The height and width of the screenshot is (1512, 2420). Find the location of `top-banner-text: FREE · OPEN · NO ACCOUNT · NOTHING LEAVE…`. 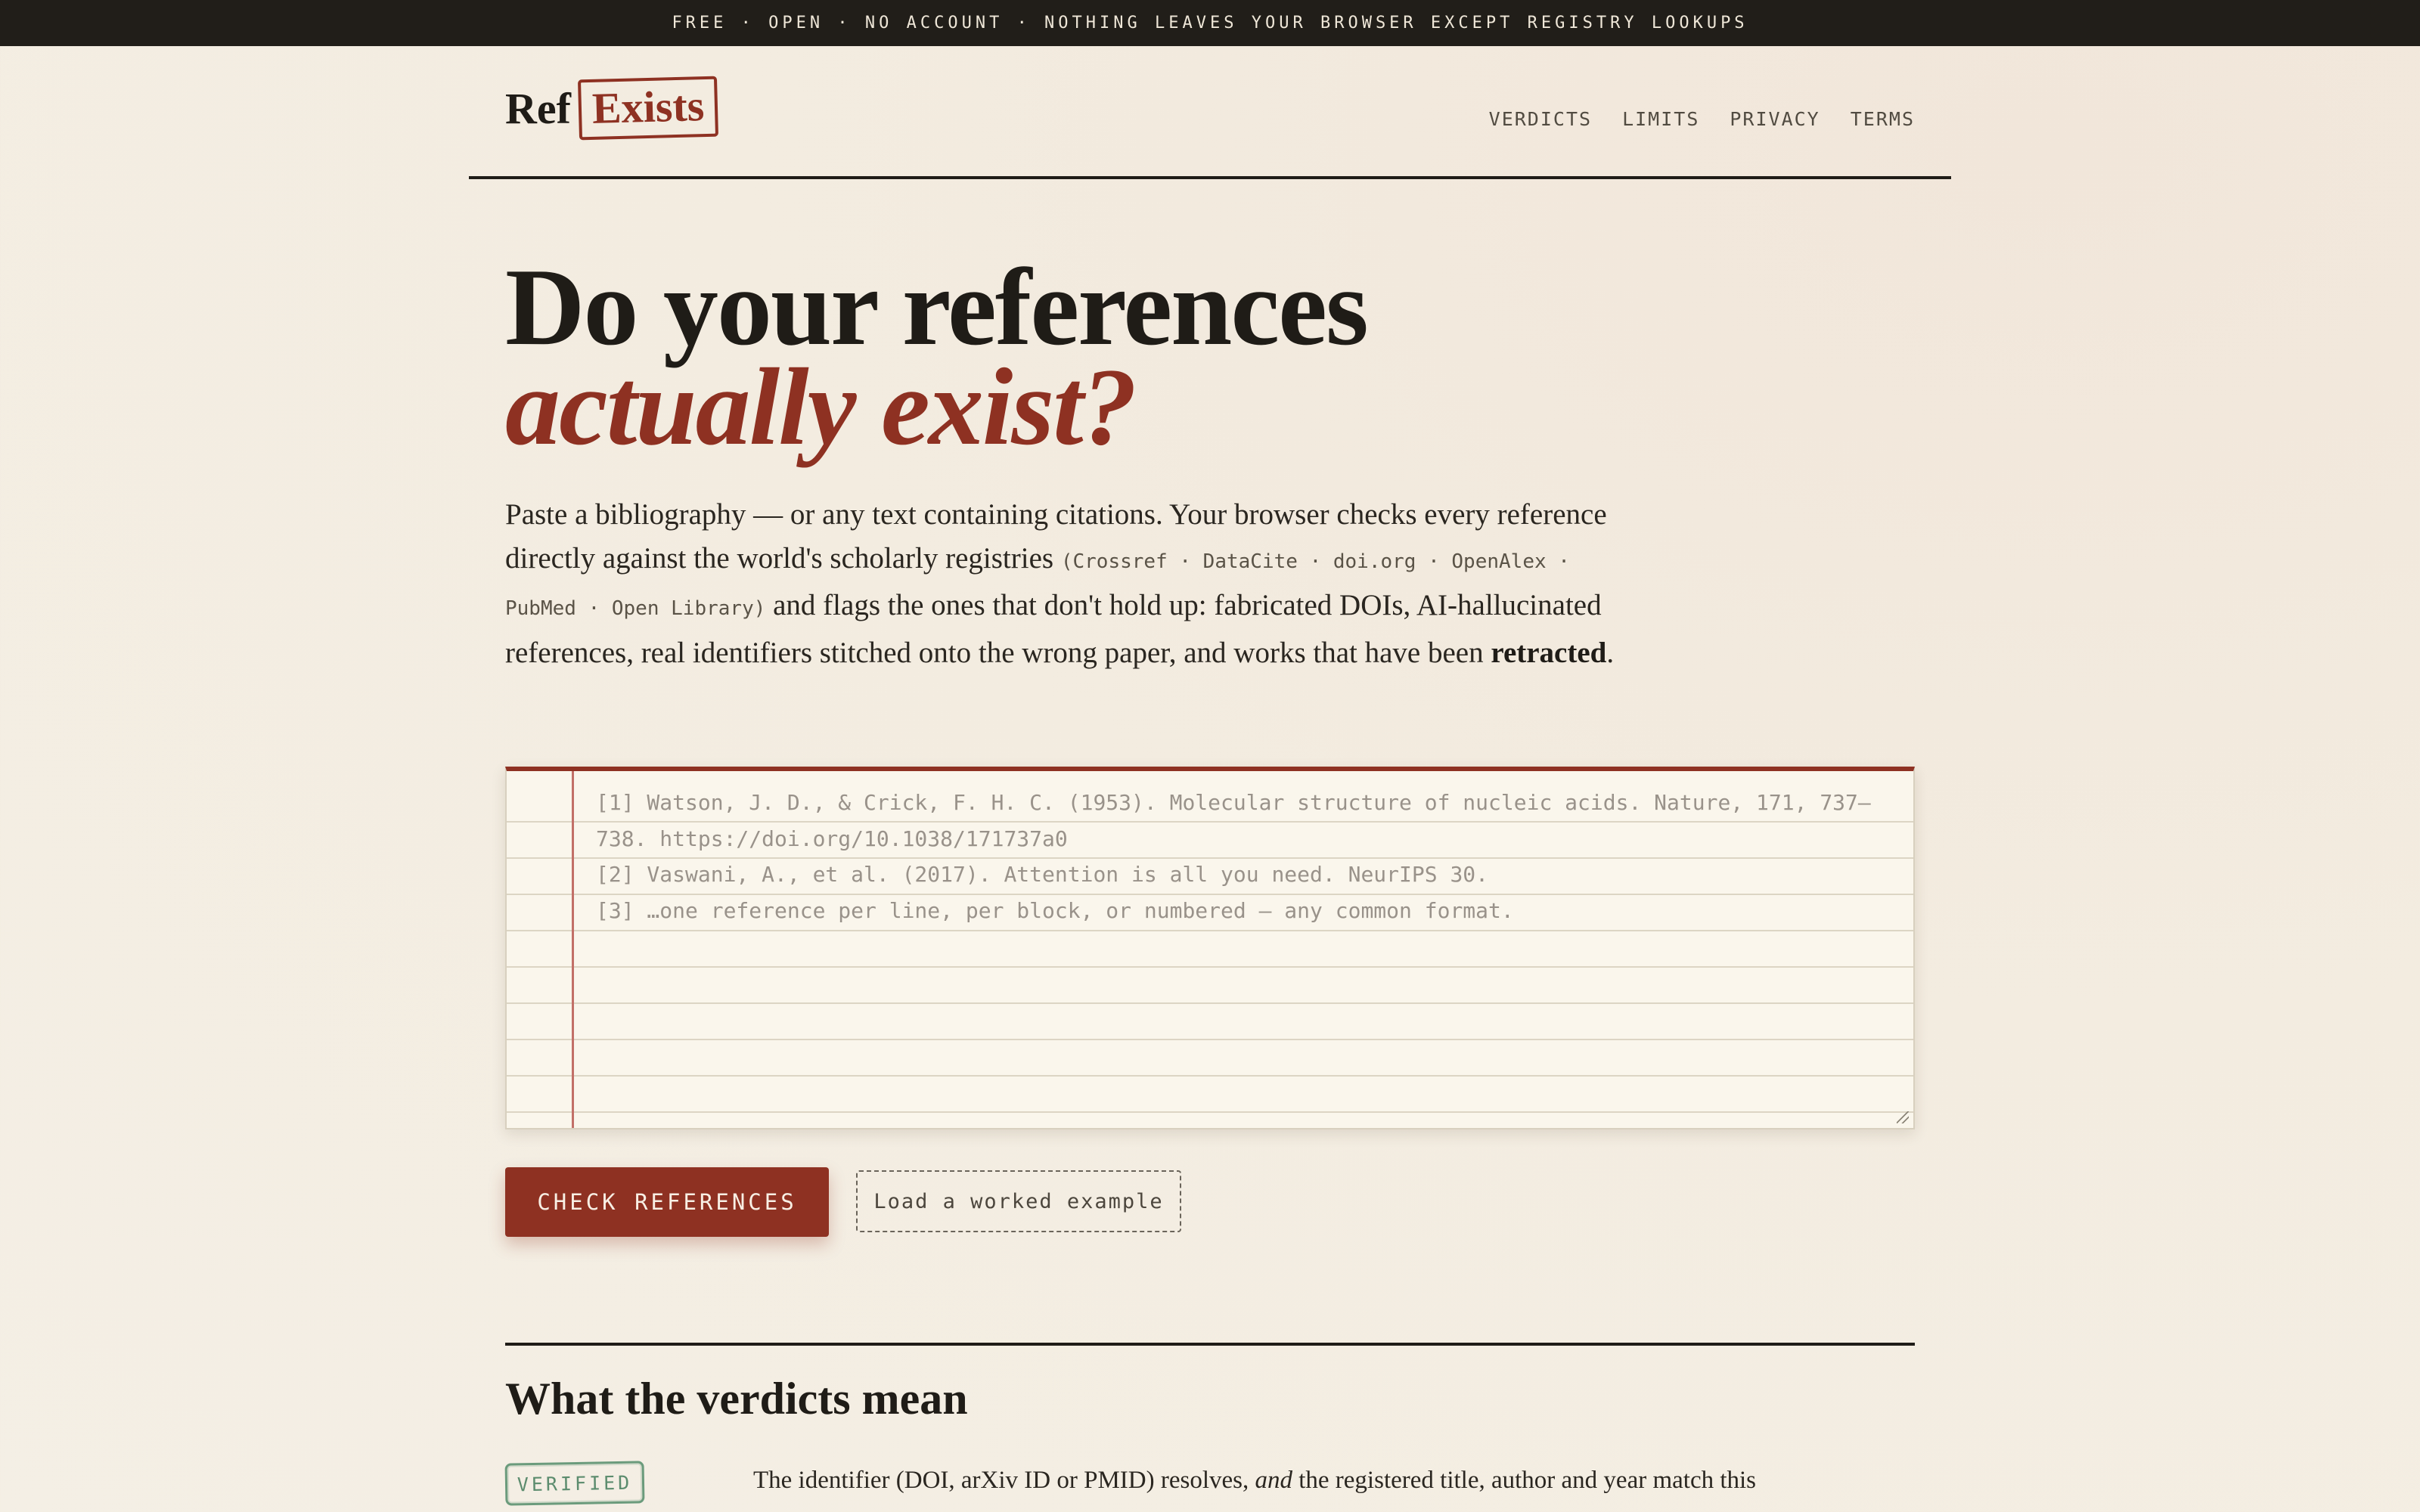

top-banner-text: FREE · OPEN · NO ACCOUNT · NOTHING LEAVE… is located at coordinates (1210, 23).